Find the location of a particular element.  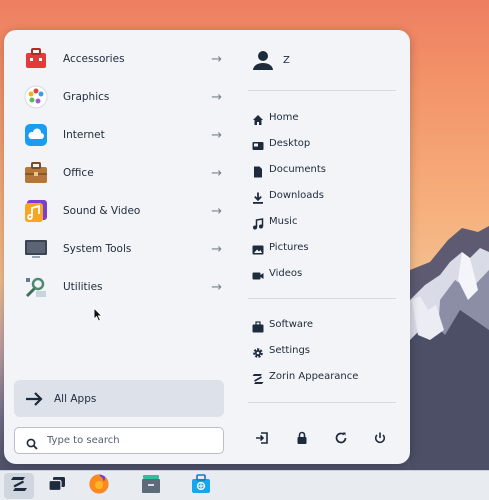

place-label: Downloads is located at coordinates (296, 195).